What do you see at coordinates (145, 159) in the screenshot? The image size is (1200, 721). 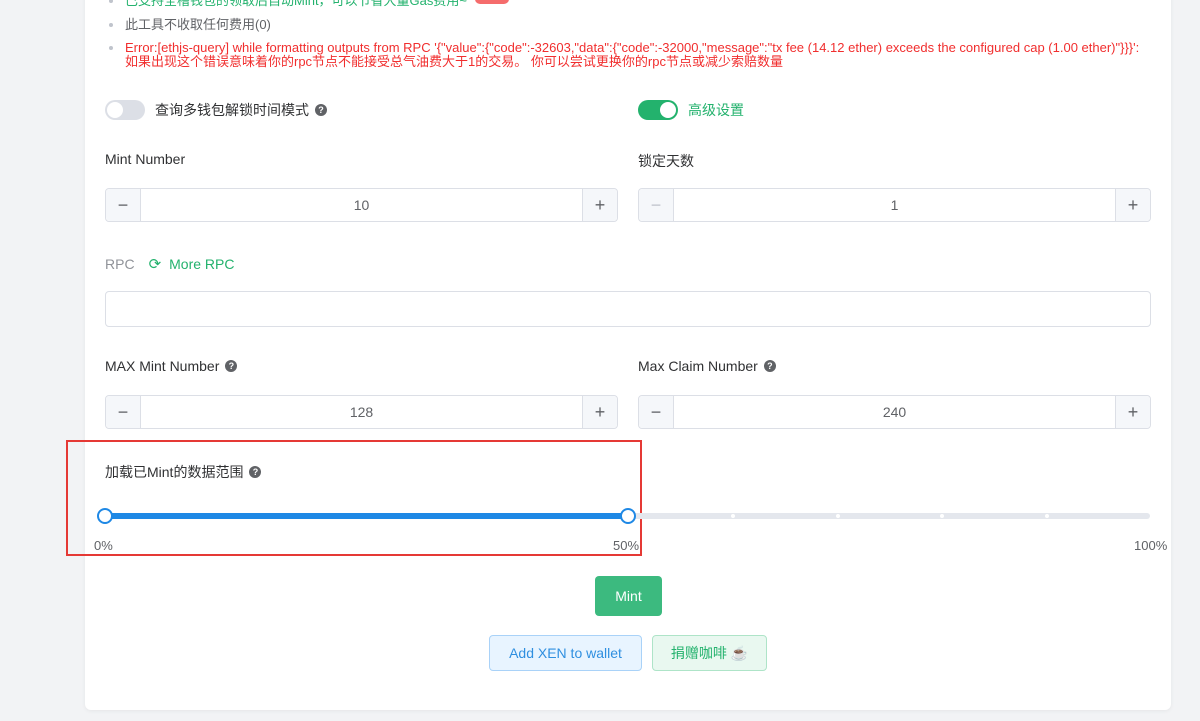 I see `mint-number-label: Mint Number` at bounding box center [145, 159].